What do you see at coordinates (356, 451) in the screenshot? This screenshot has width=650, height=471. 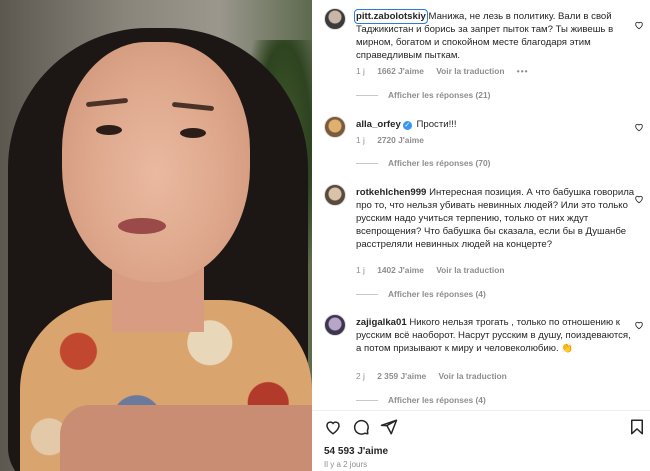 I see `post-likes-count: 54 593 J'aime` at bounding box center [356, 451].